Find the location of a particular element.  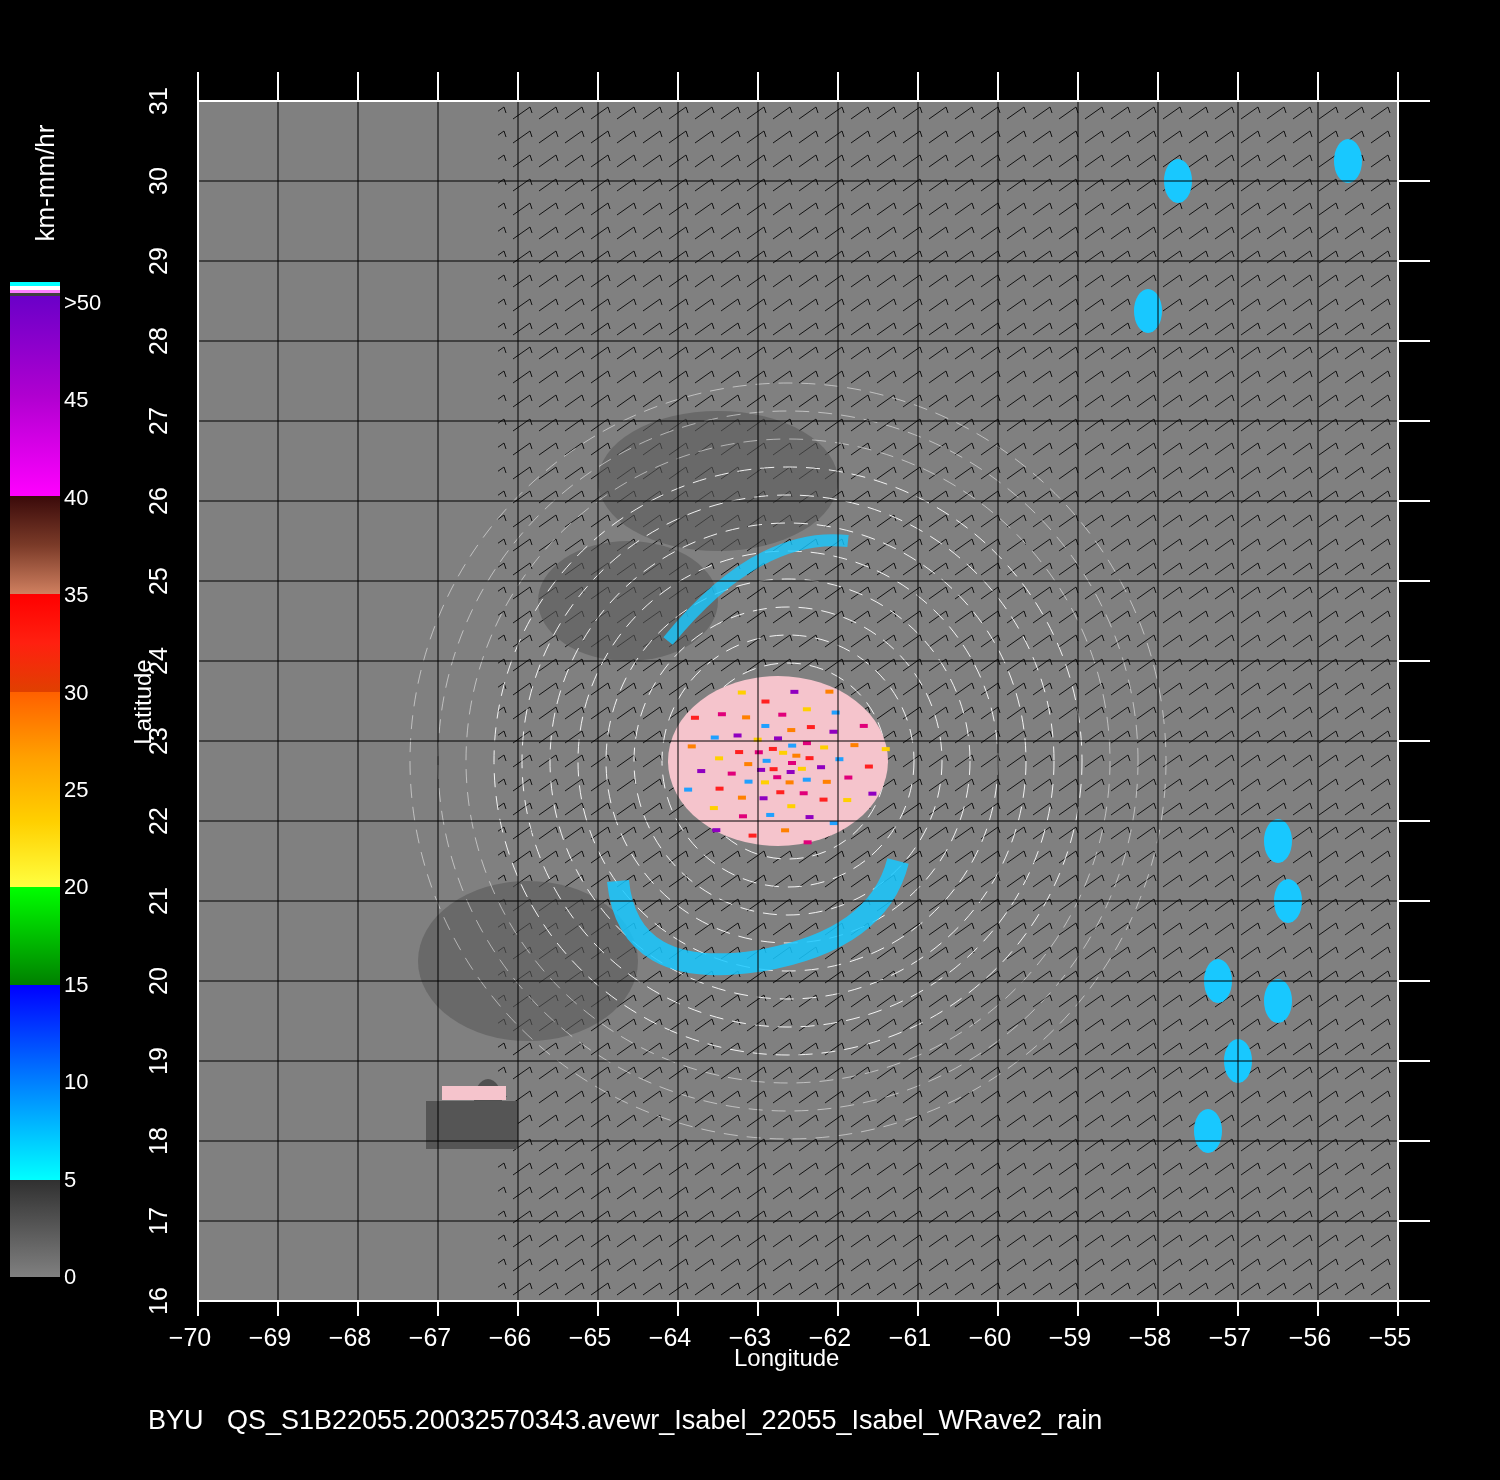

longitude-tick-label: −59 is located at coordinates (1070, 1337).